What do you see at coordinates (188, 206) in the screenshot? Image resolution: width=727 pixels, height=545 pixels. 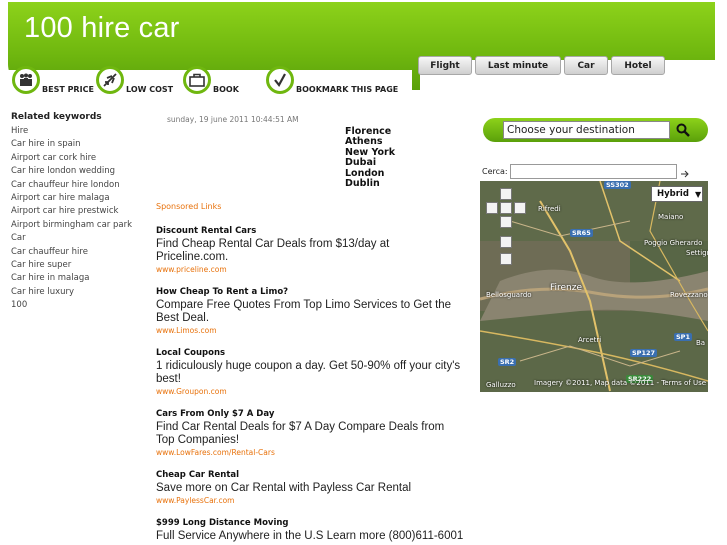 I see `sponsored-links-label: Sponsored Links` at bounding box center [188, 206].